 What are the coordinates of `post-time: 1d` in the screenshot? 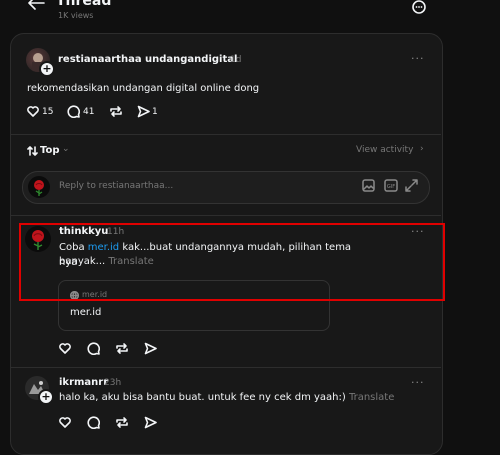 It's located at (236, 60).